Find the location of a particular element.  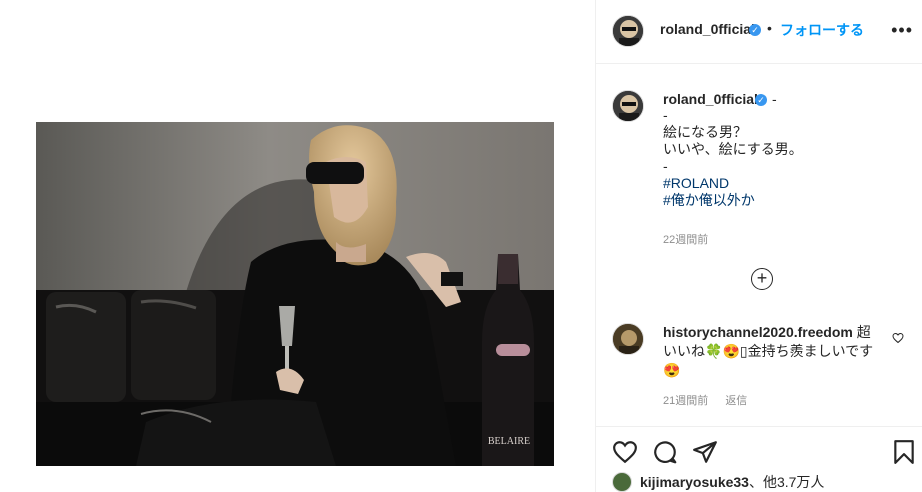

hashtag-link: #俺か俺以外か is located at coordinates (783, 200).